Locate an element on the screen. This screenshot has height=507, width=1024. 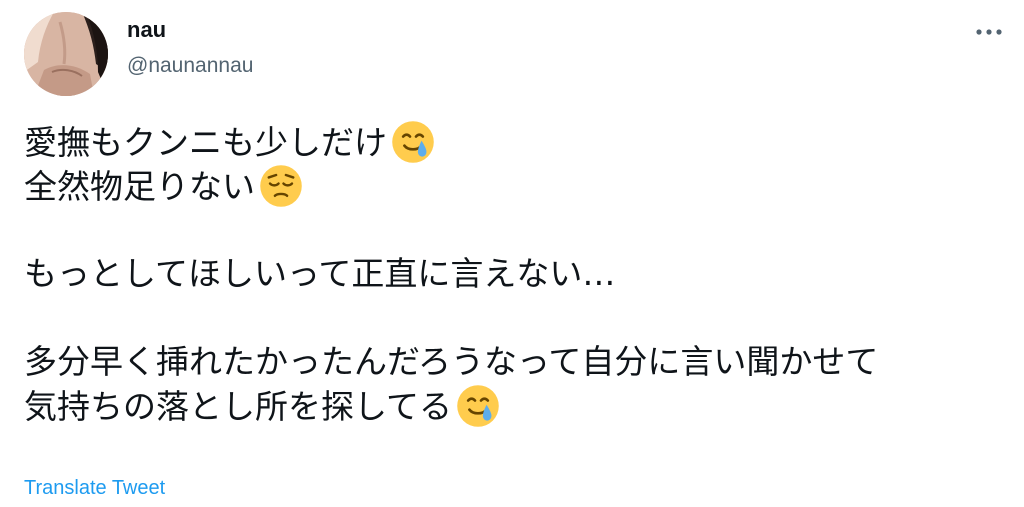
author-info: nau @naunannau is located at coordinates (190, 48).